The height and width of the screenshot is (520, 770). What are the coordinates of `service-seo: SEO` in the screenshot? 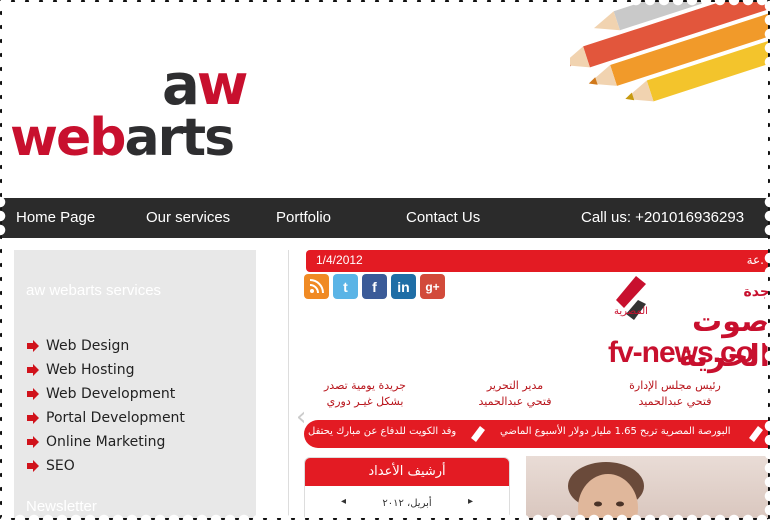 It's located at (105, 466).